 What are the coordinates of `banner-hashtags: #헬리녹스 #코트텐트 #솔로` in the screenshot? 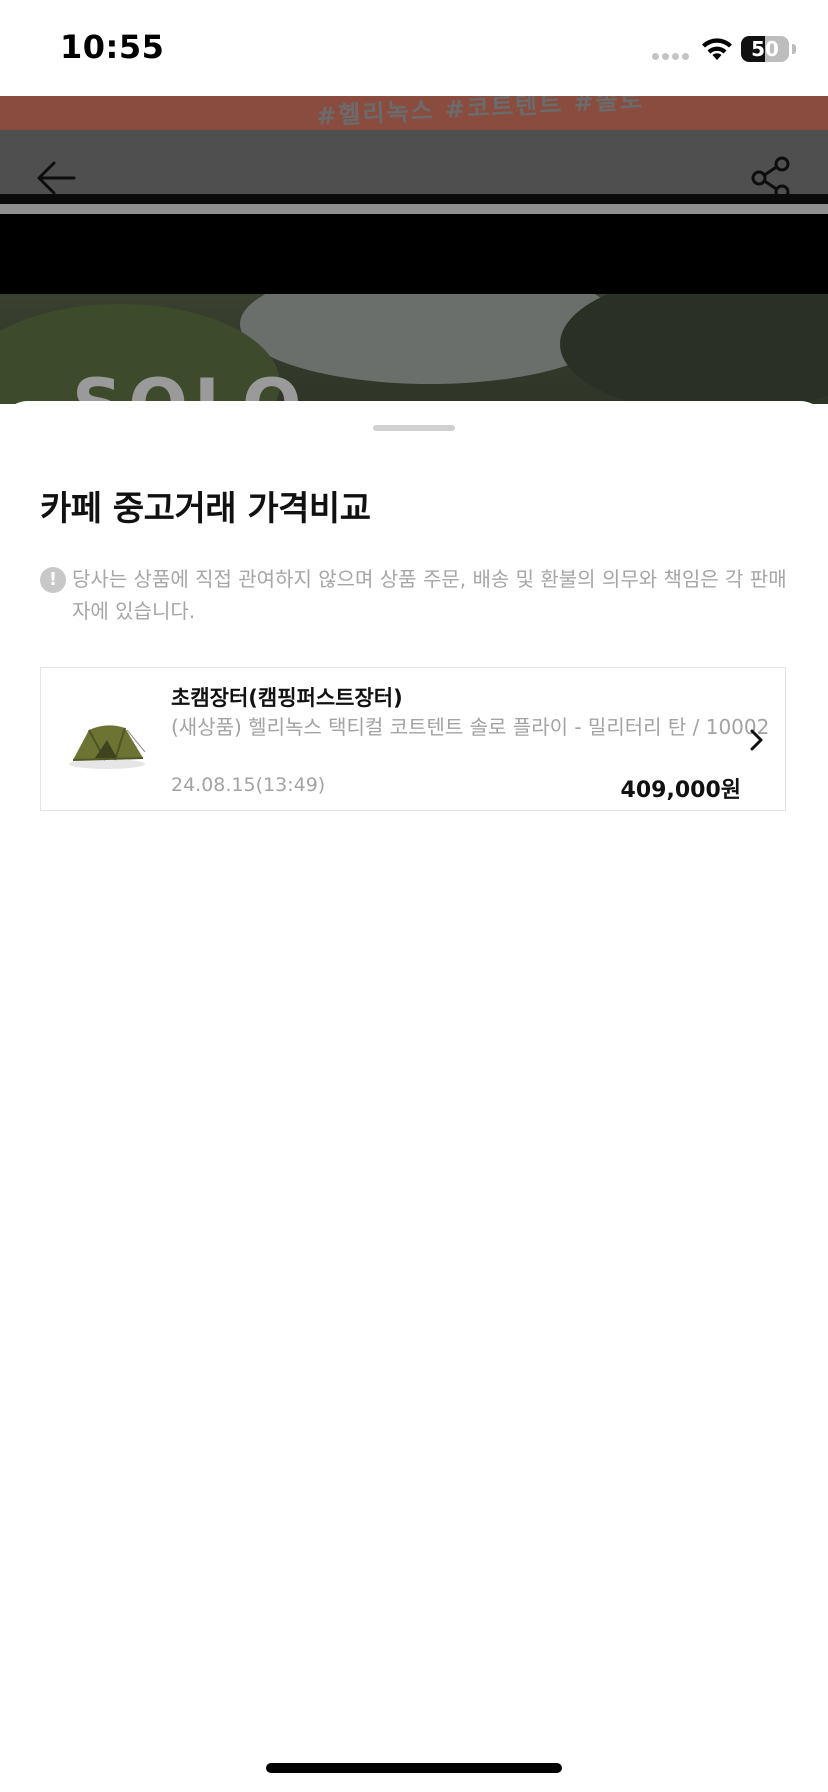 It's located at (480, 113).